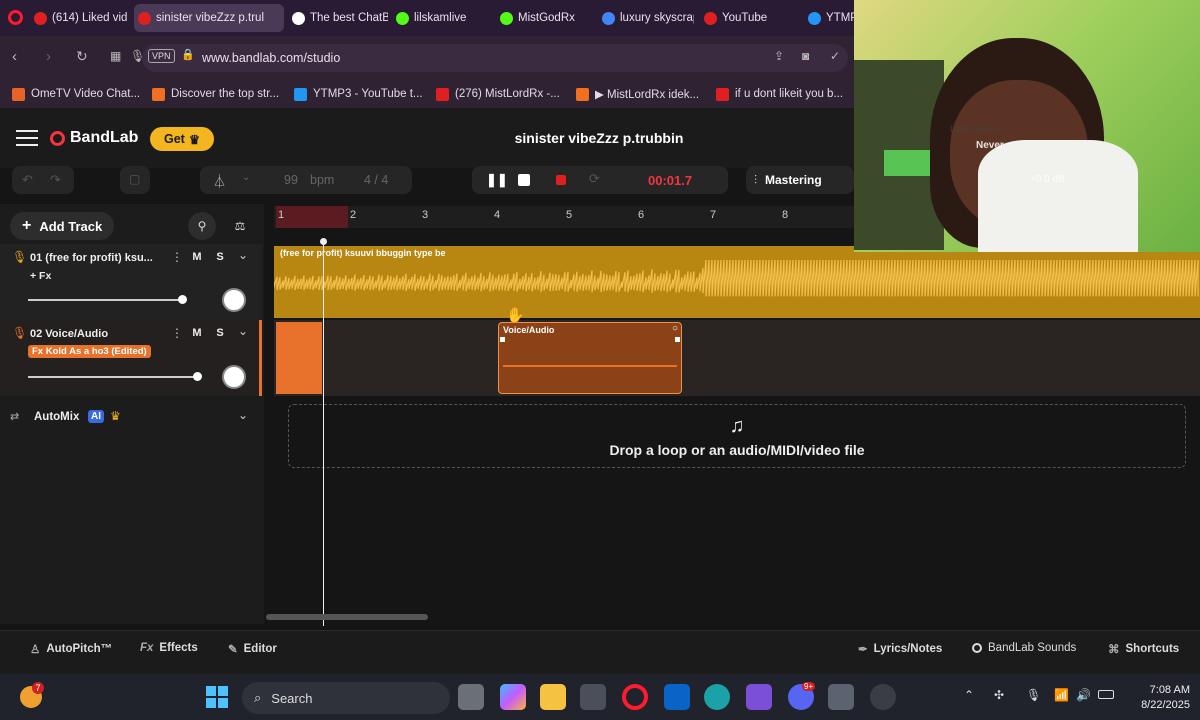 Image resolution: width=1200 pixels, height=720 pixels. Describe the element at coordinates (299, 358) in the screenshot. I see `audio-clip-start` at that location.